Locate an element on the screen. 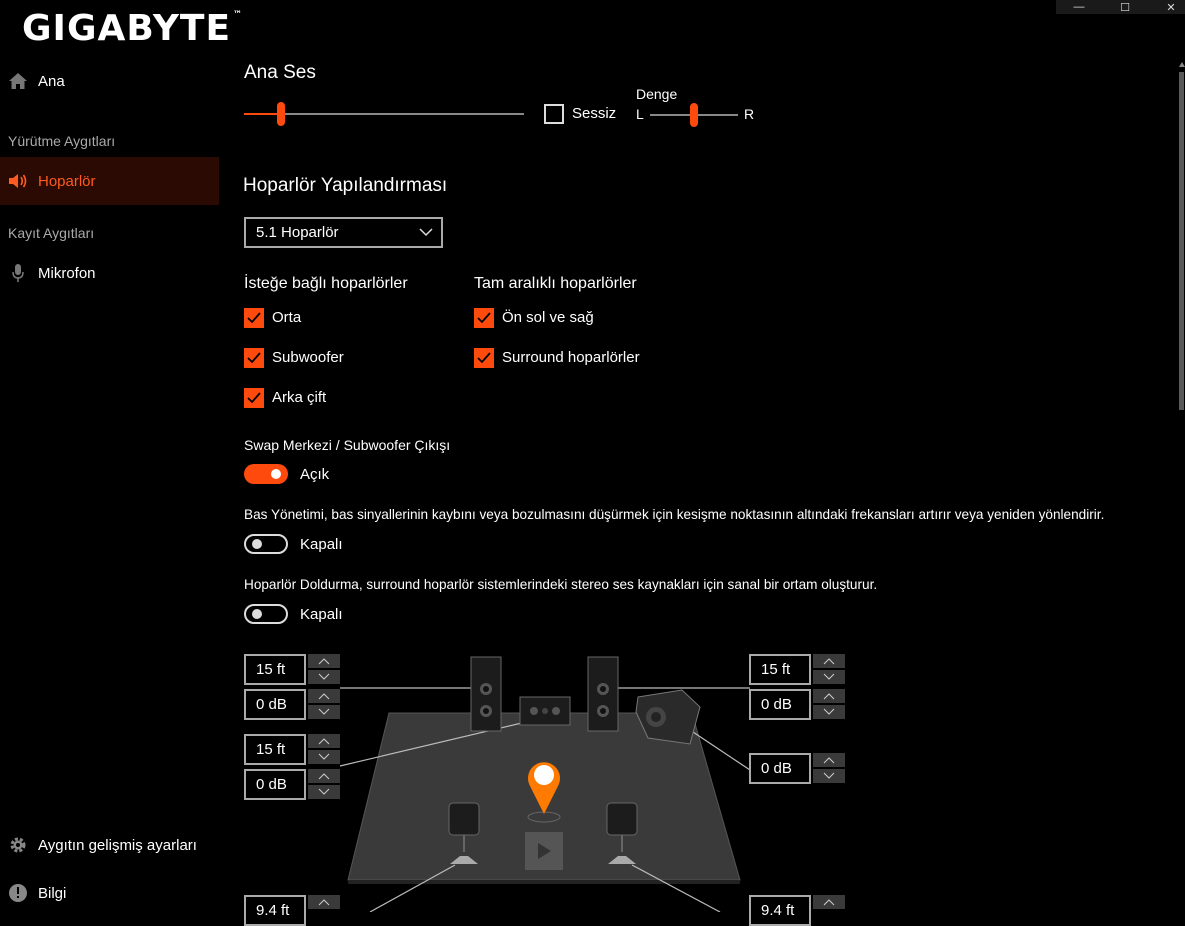  center-label: Orta is located at coordinates (287, 317).